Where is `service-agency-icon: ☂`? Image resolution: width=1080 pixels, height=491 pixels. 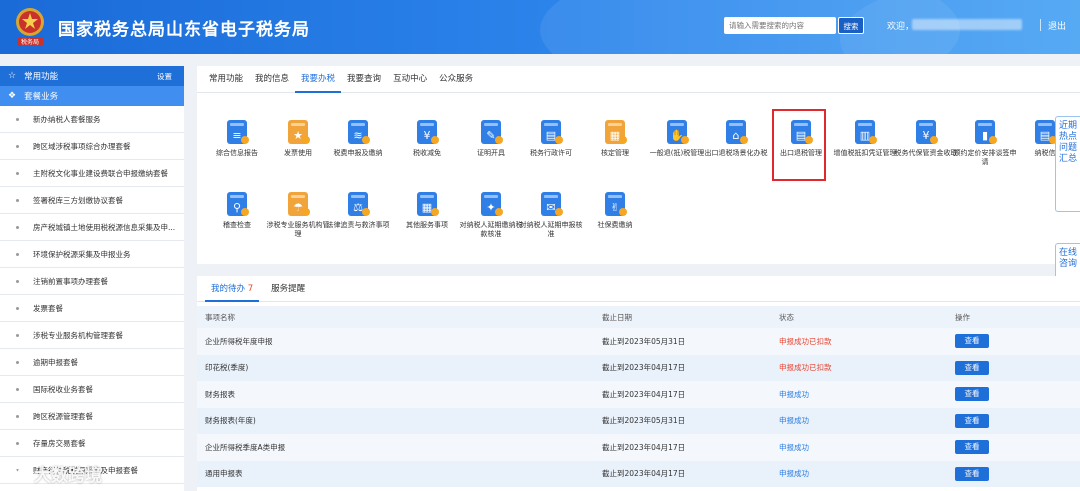 service-agency-icon: ☂ is located at coordinates (298, 204).